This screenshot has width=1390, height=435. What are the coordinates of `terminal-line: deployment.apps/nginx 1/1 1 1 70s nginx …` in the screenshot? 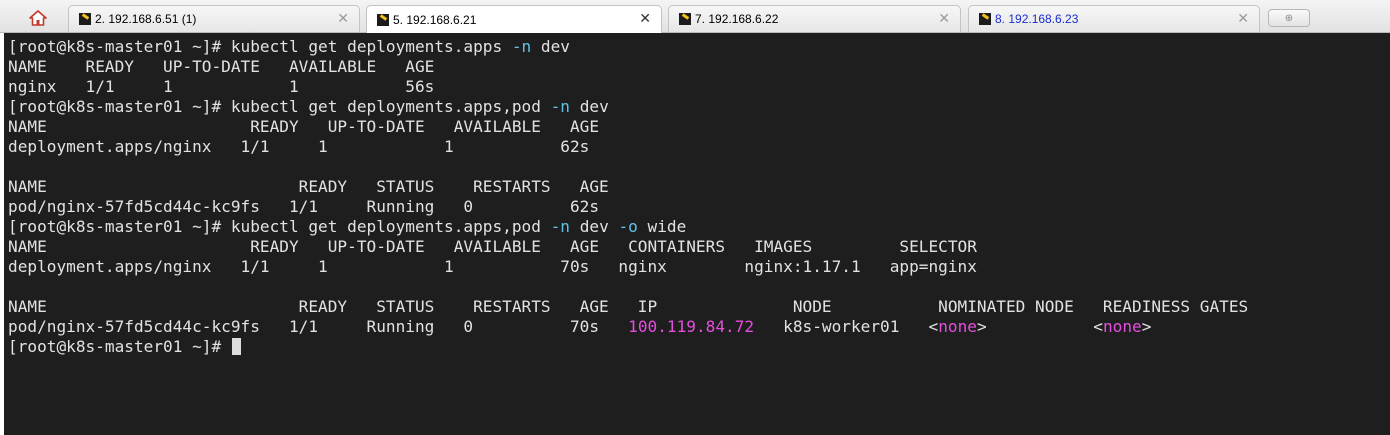 It's located at (699, 267).